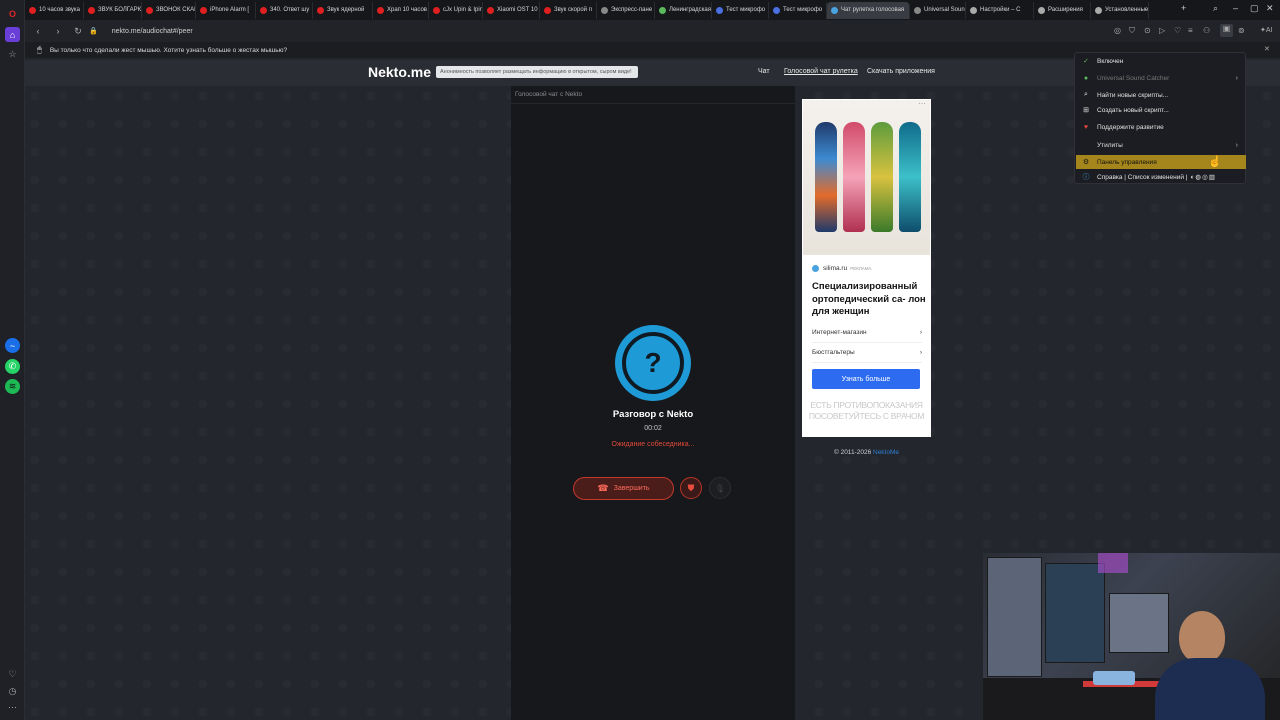 Image resolution: width=1280 pixels, height=720 pixels. Describe the element at coordinates (866, 379) in the screenshot. I see `ad-learn-more-button: Узнать больше` at that location.